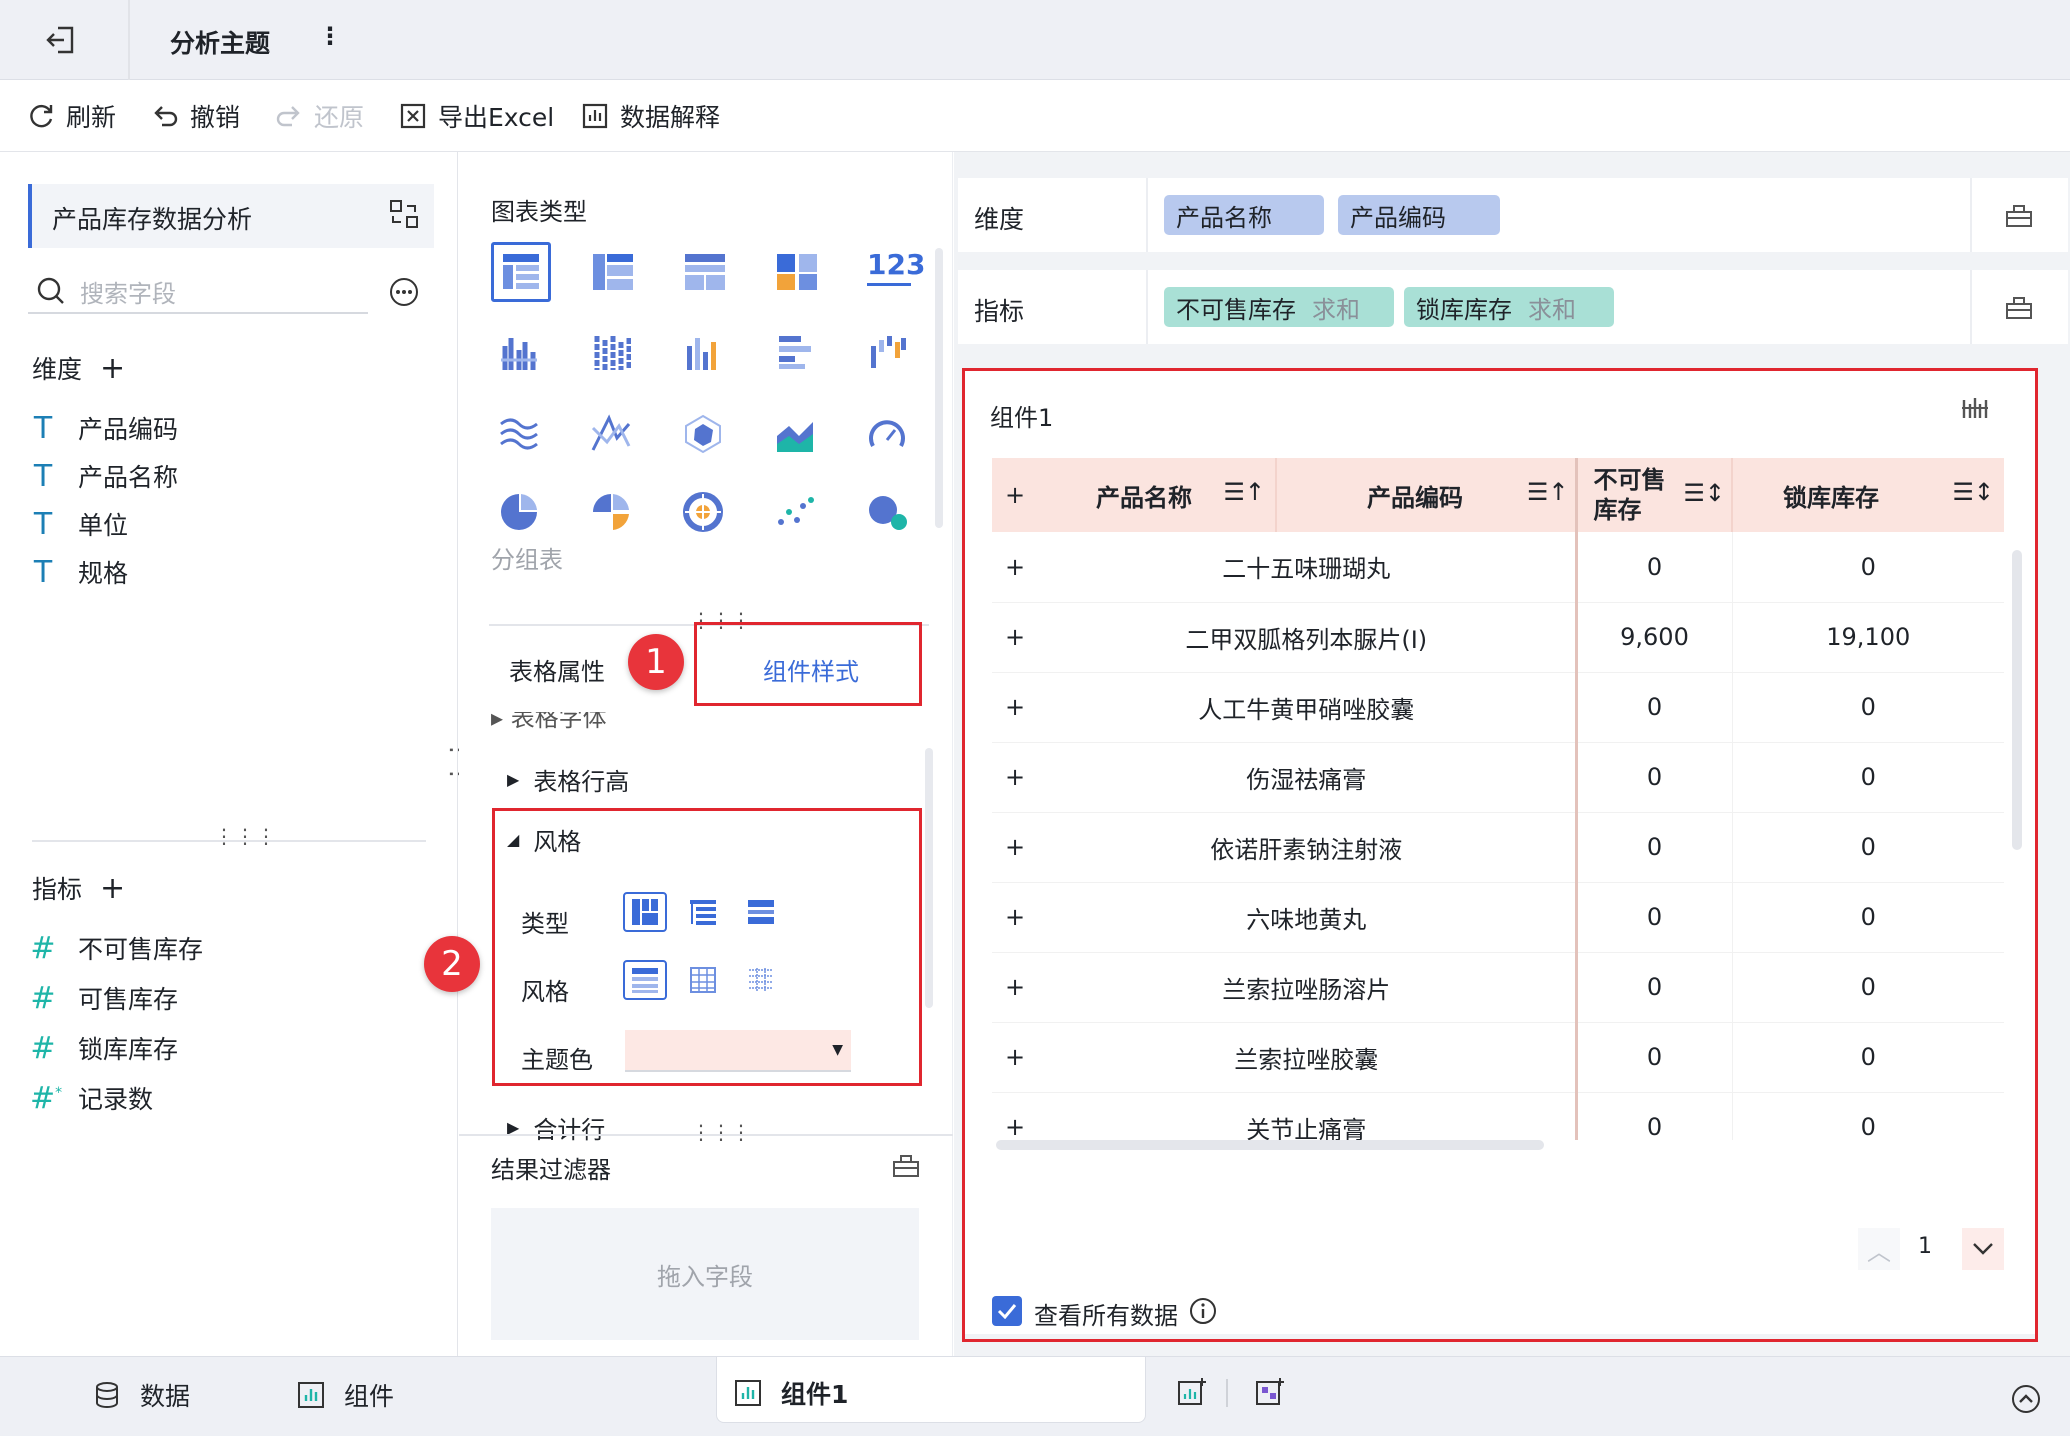 The image size is (2070, 1436). Describe the element at coordinates (496, 117) in the screenshot. I see `export-excel-label: 导出Excel` at that location.